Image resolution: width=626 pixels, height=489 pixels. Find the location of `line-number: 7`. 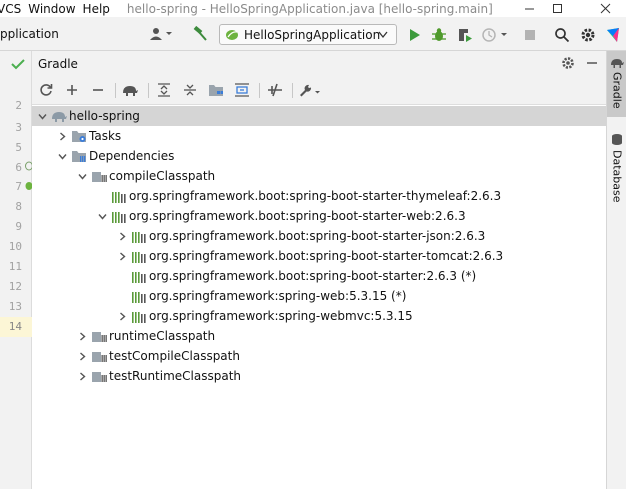

line-number: 7 is located at coordinates (18, 186).